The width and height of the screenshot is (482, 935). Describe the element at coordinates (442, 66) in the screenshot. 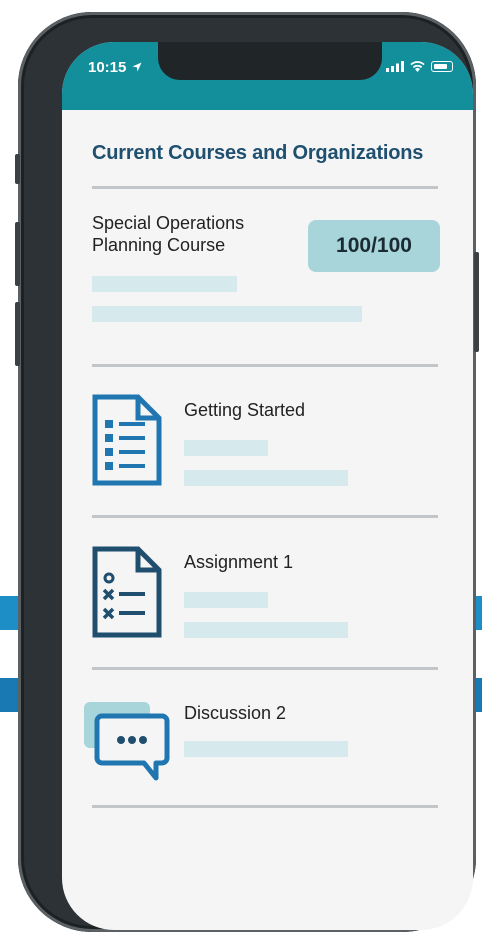

I see `battery-icon` at that location.